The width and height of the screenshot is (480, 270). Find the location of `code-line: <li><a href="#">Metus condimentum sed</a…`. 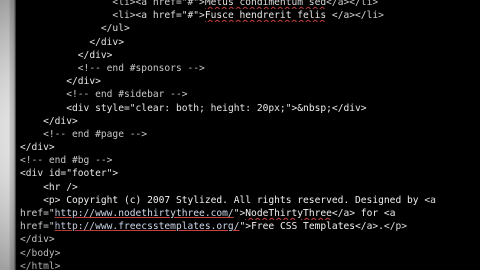

code-line: <li><a href="#">Metus condimentum sed</a… is located at coordinates (248, 4).